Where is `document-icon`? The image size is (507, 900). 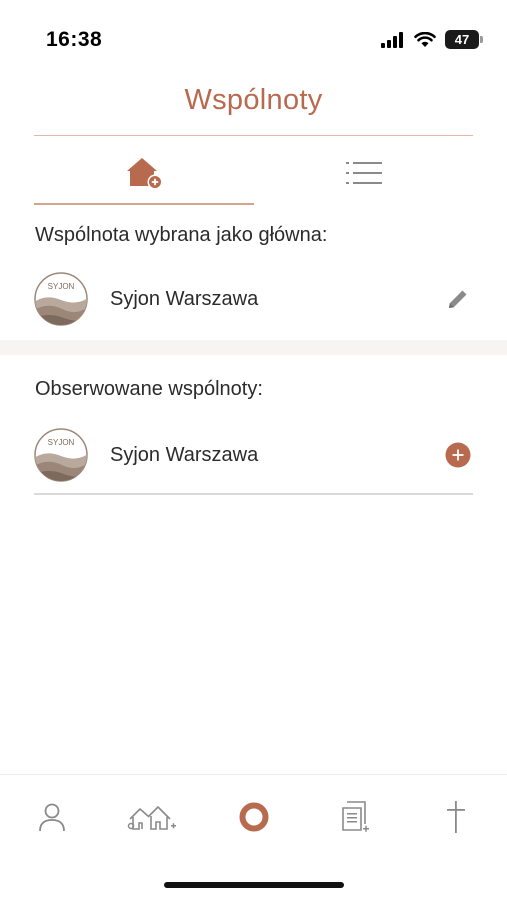
document-icon is located at coordinates (355, 816).